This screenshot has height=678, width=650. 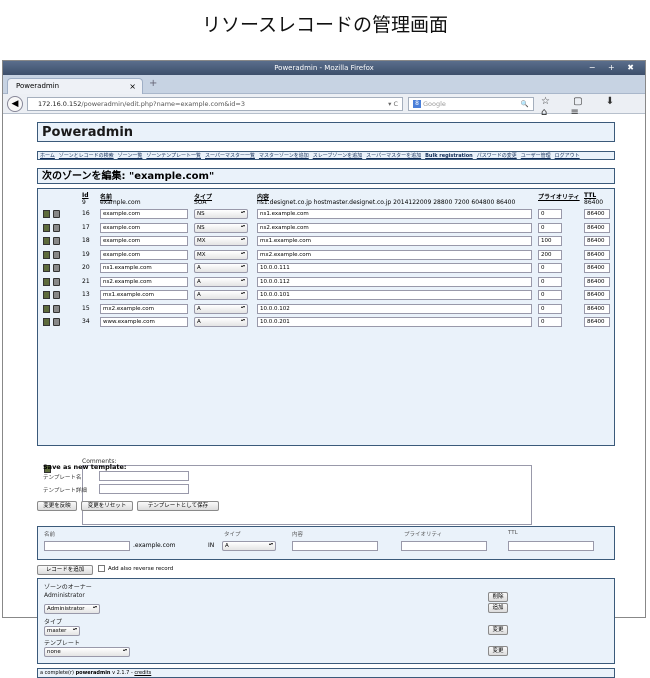 I want to click on record-content-input: 10.0.0.101, so click(x=394, y=295).